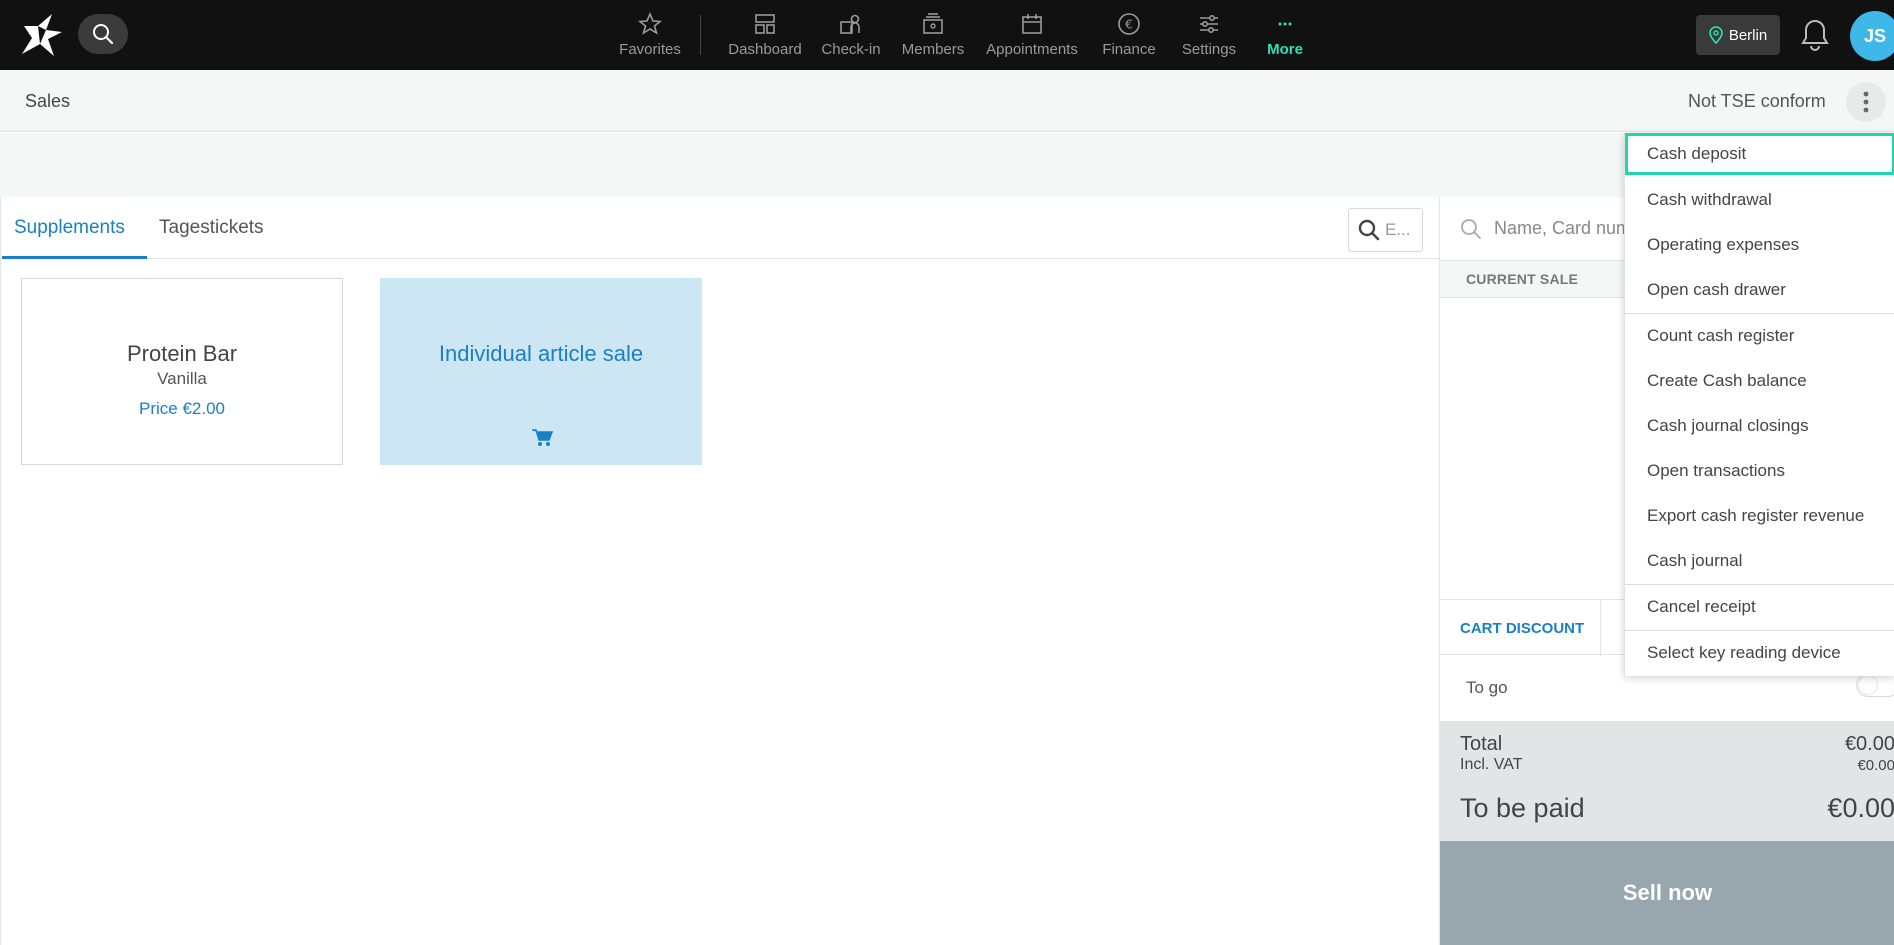 Image resolution: width=1894 pixels, height=945 pixels. What do you see at coordinates (851, 35) in the screenshot?
I see `nav-check-in: Check-in` at bounding box center [851, 35].